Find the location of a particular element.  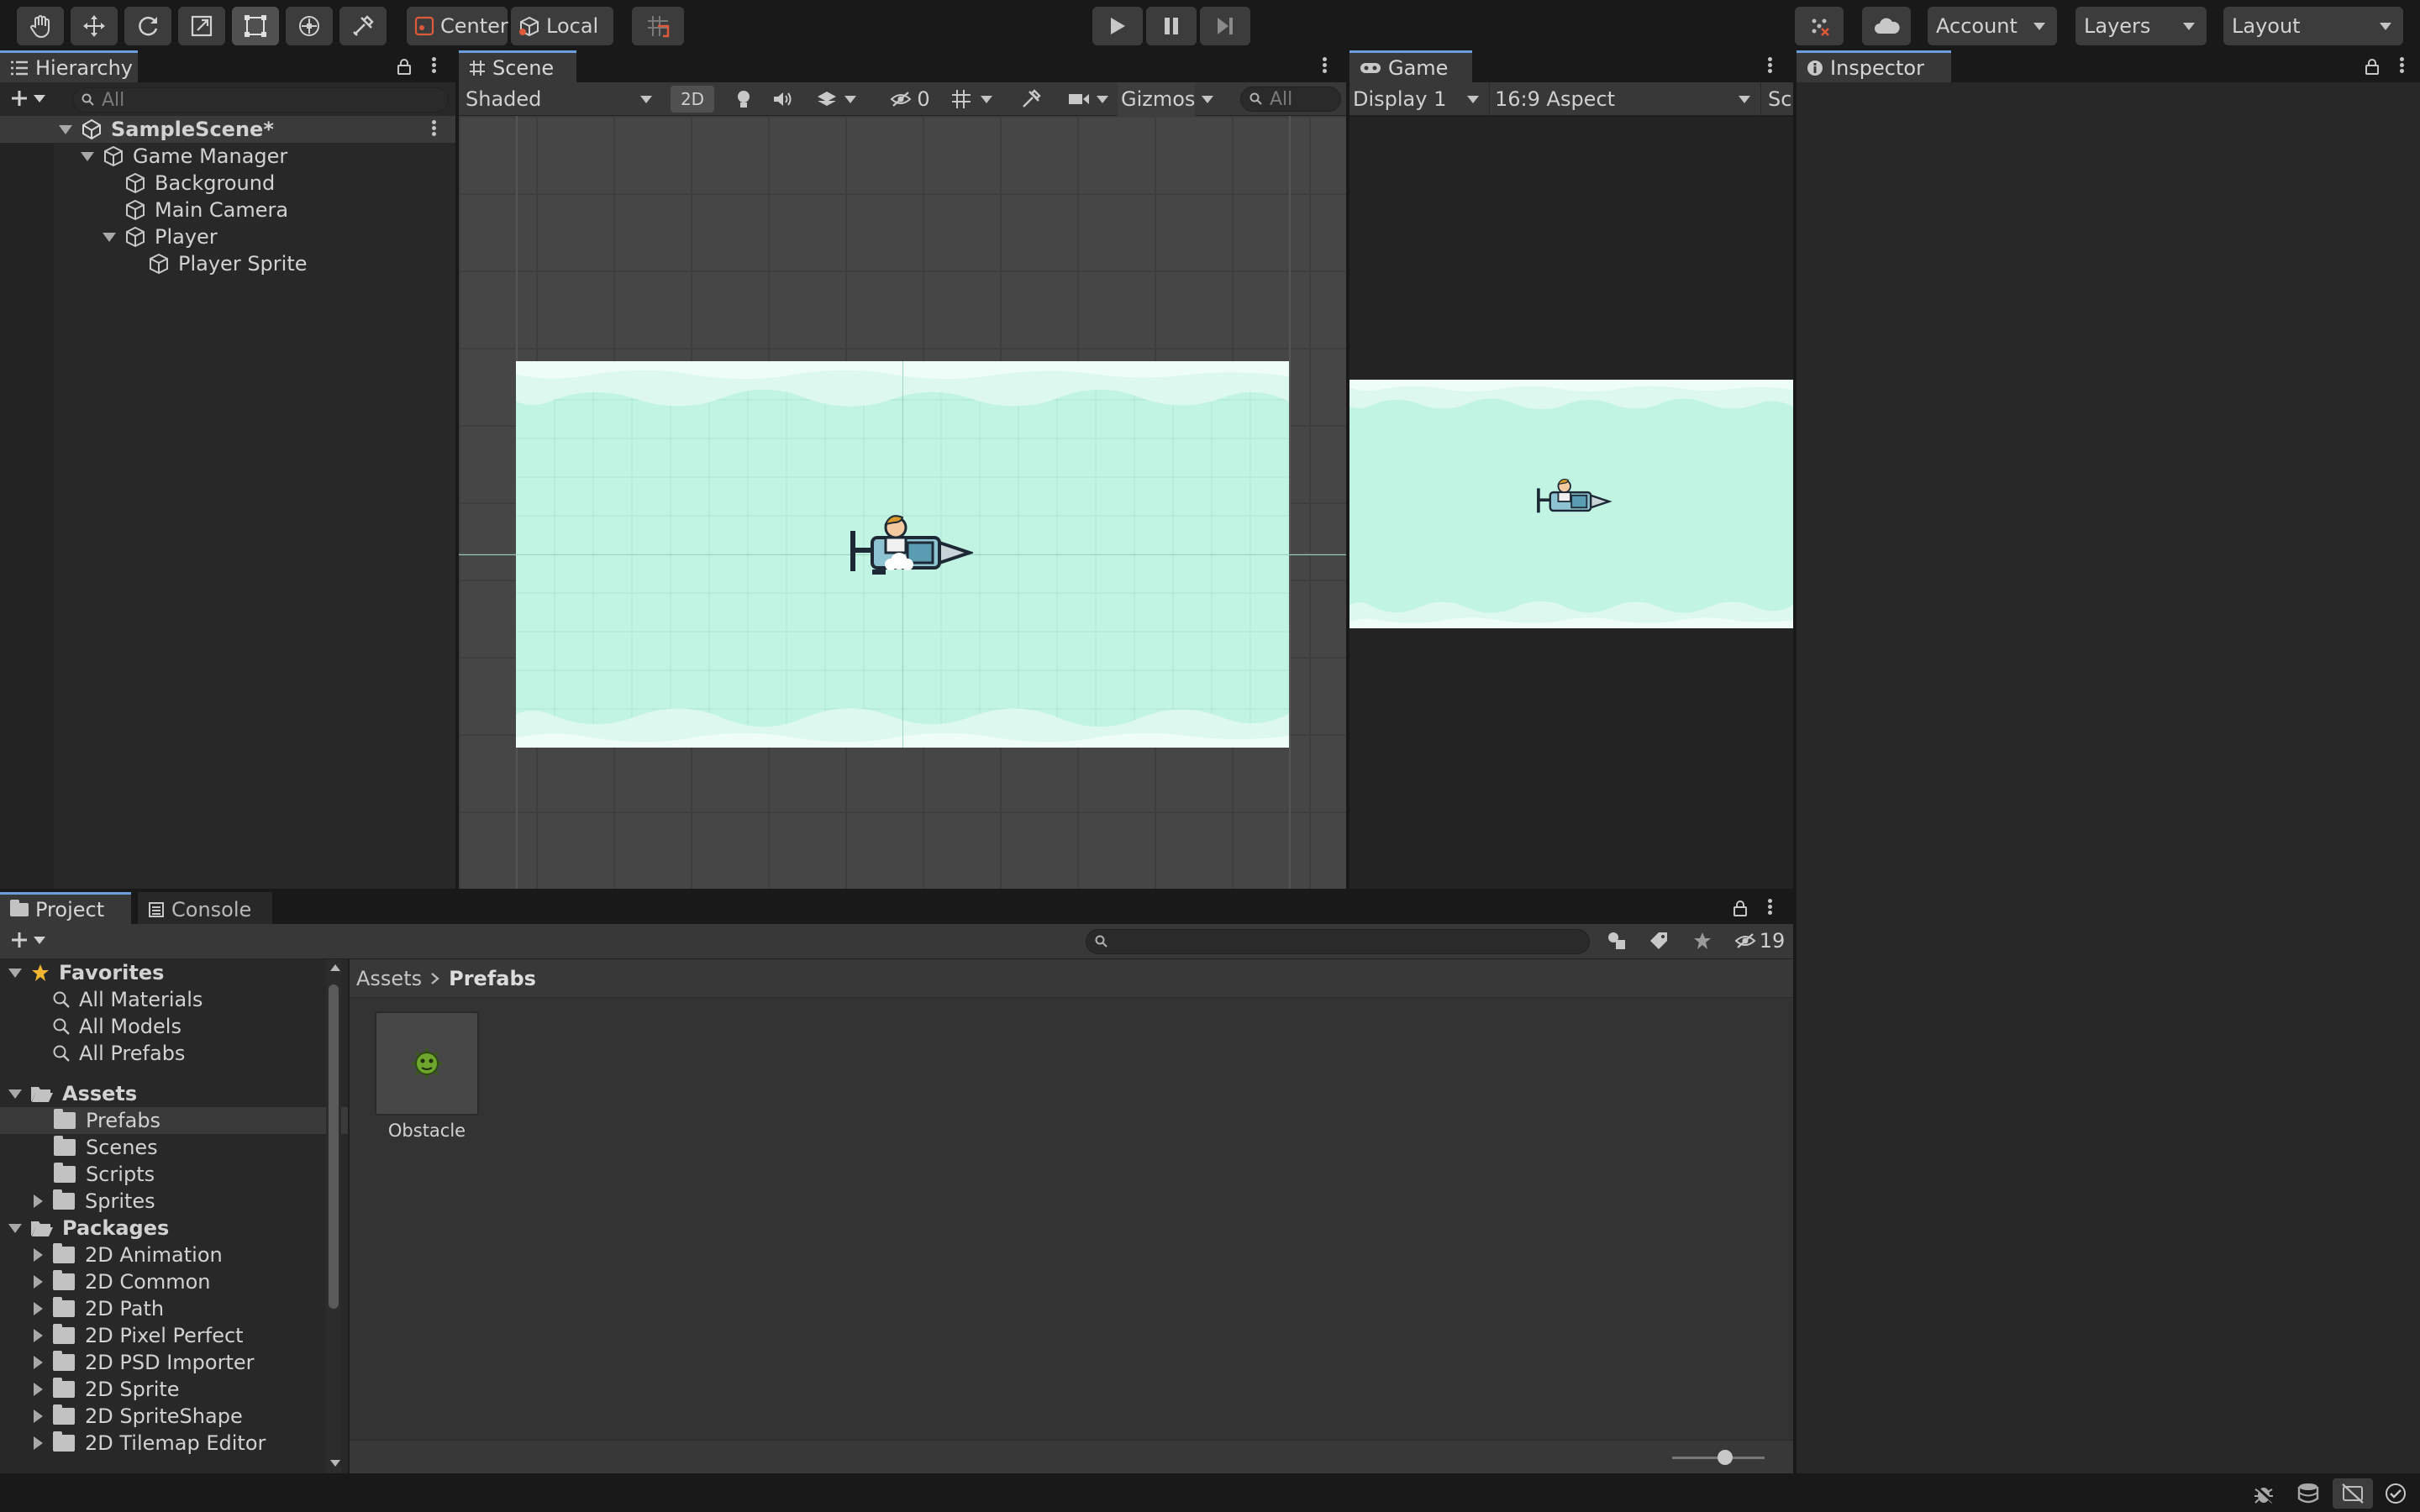

hierarchy-item-player-sprite: Player Sprite is located at coordinates (227, 263).